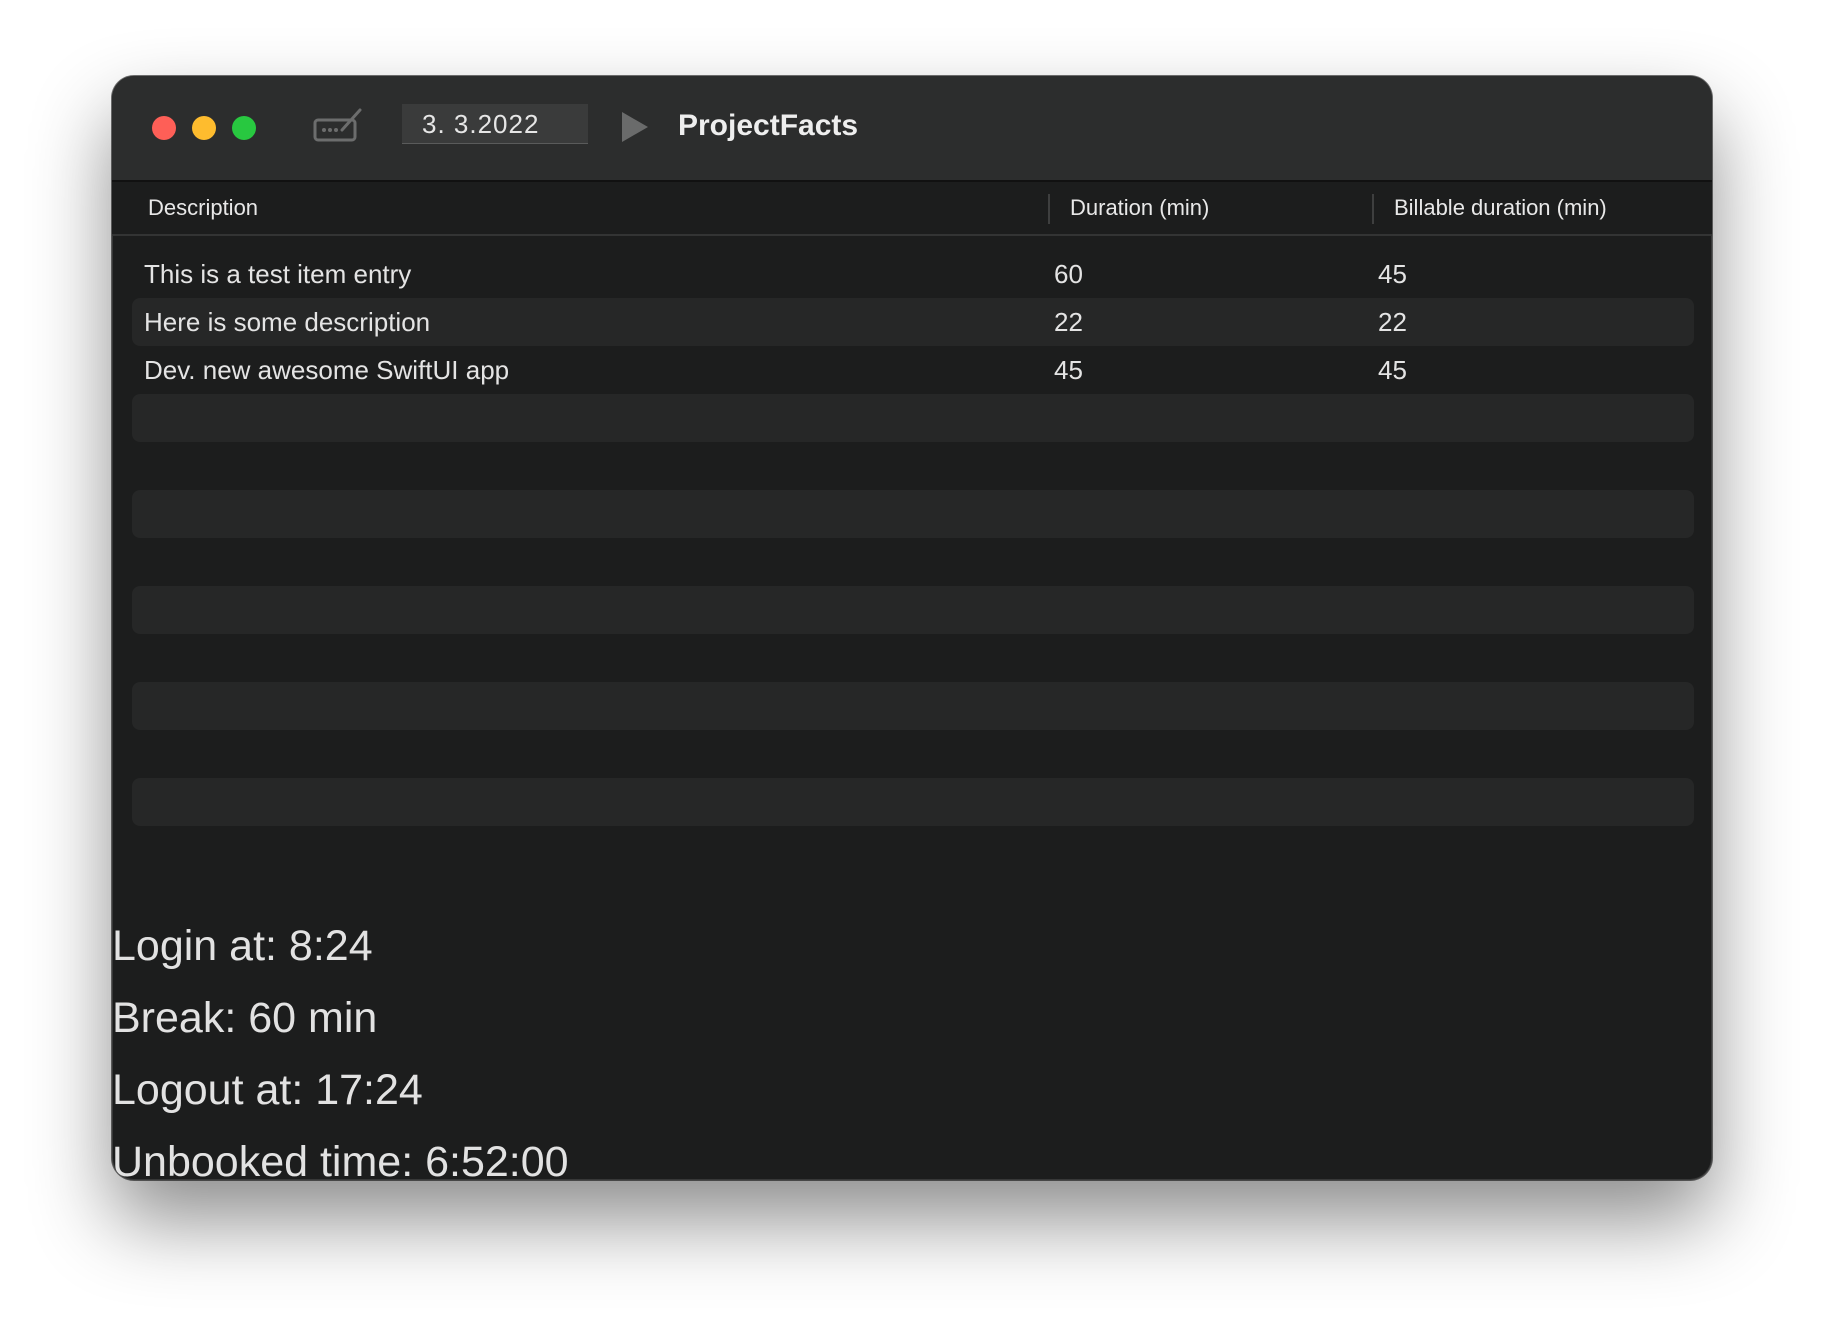  I want to click on unbooked-time: Unbooked time: 6:52:00, so click(340, 1159).